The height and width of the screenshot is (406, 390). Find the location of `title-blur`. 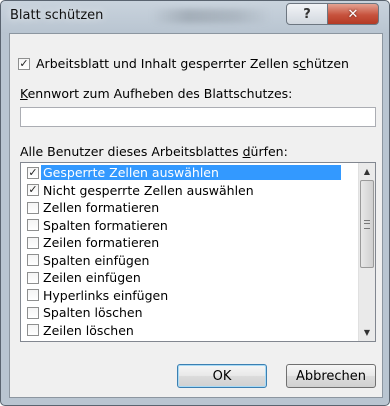

title-blur is located at coordinates (211, 16).